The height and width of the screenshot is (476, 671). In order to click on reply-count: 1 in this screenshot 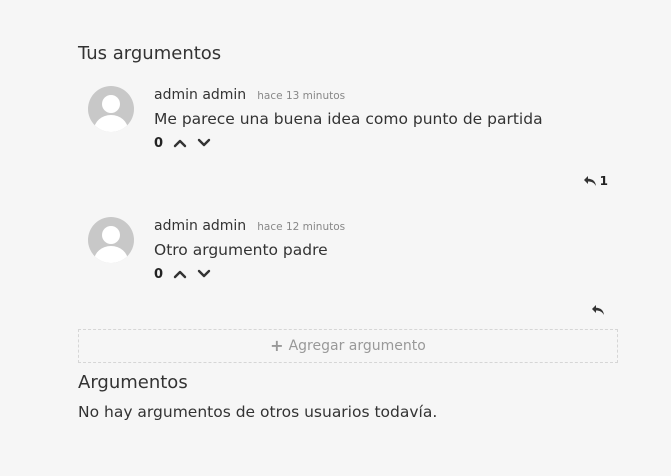, I will do `click(603, 181)`.